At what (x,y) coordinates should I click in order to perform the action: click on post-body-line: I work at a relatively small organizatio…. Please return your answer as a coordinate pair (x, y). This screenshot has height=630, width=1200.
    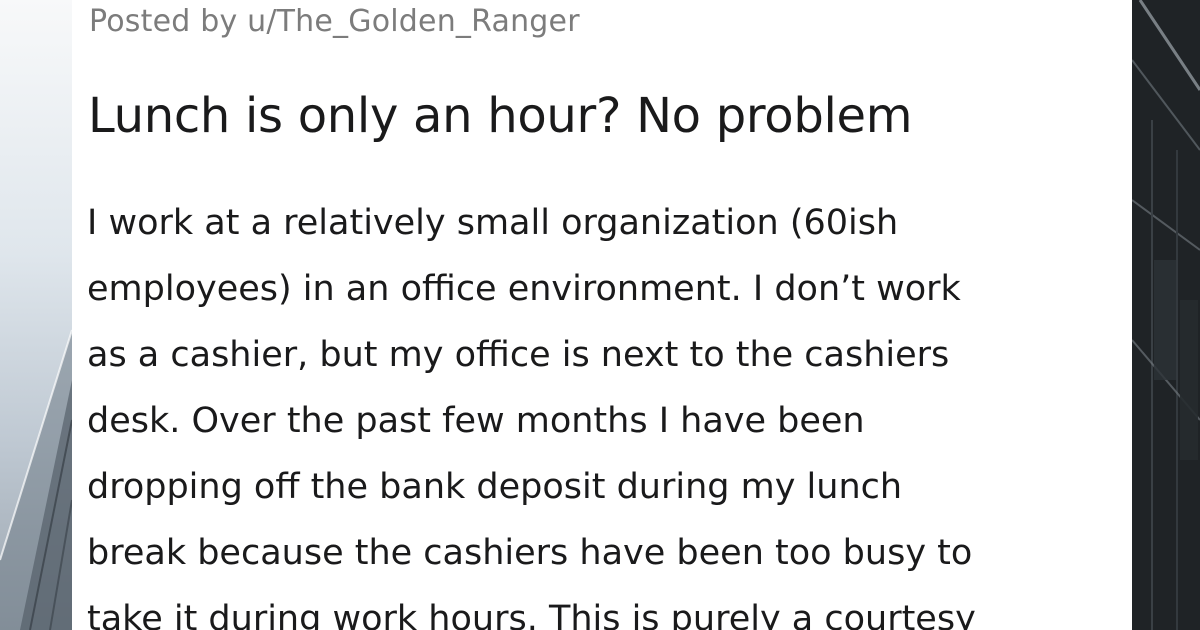
    Looking at the image, I should click on (493, 223).